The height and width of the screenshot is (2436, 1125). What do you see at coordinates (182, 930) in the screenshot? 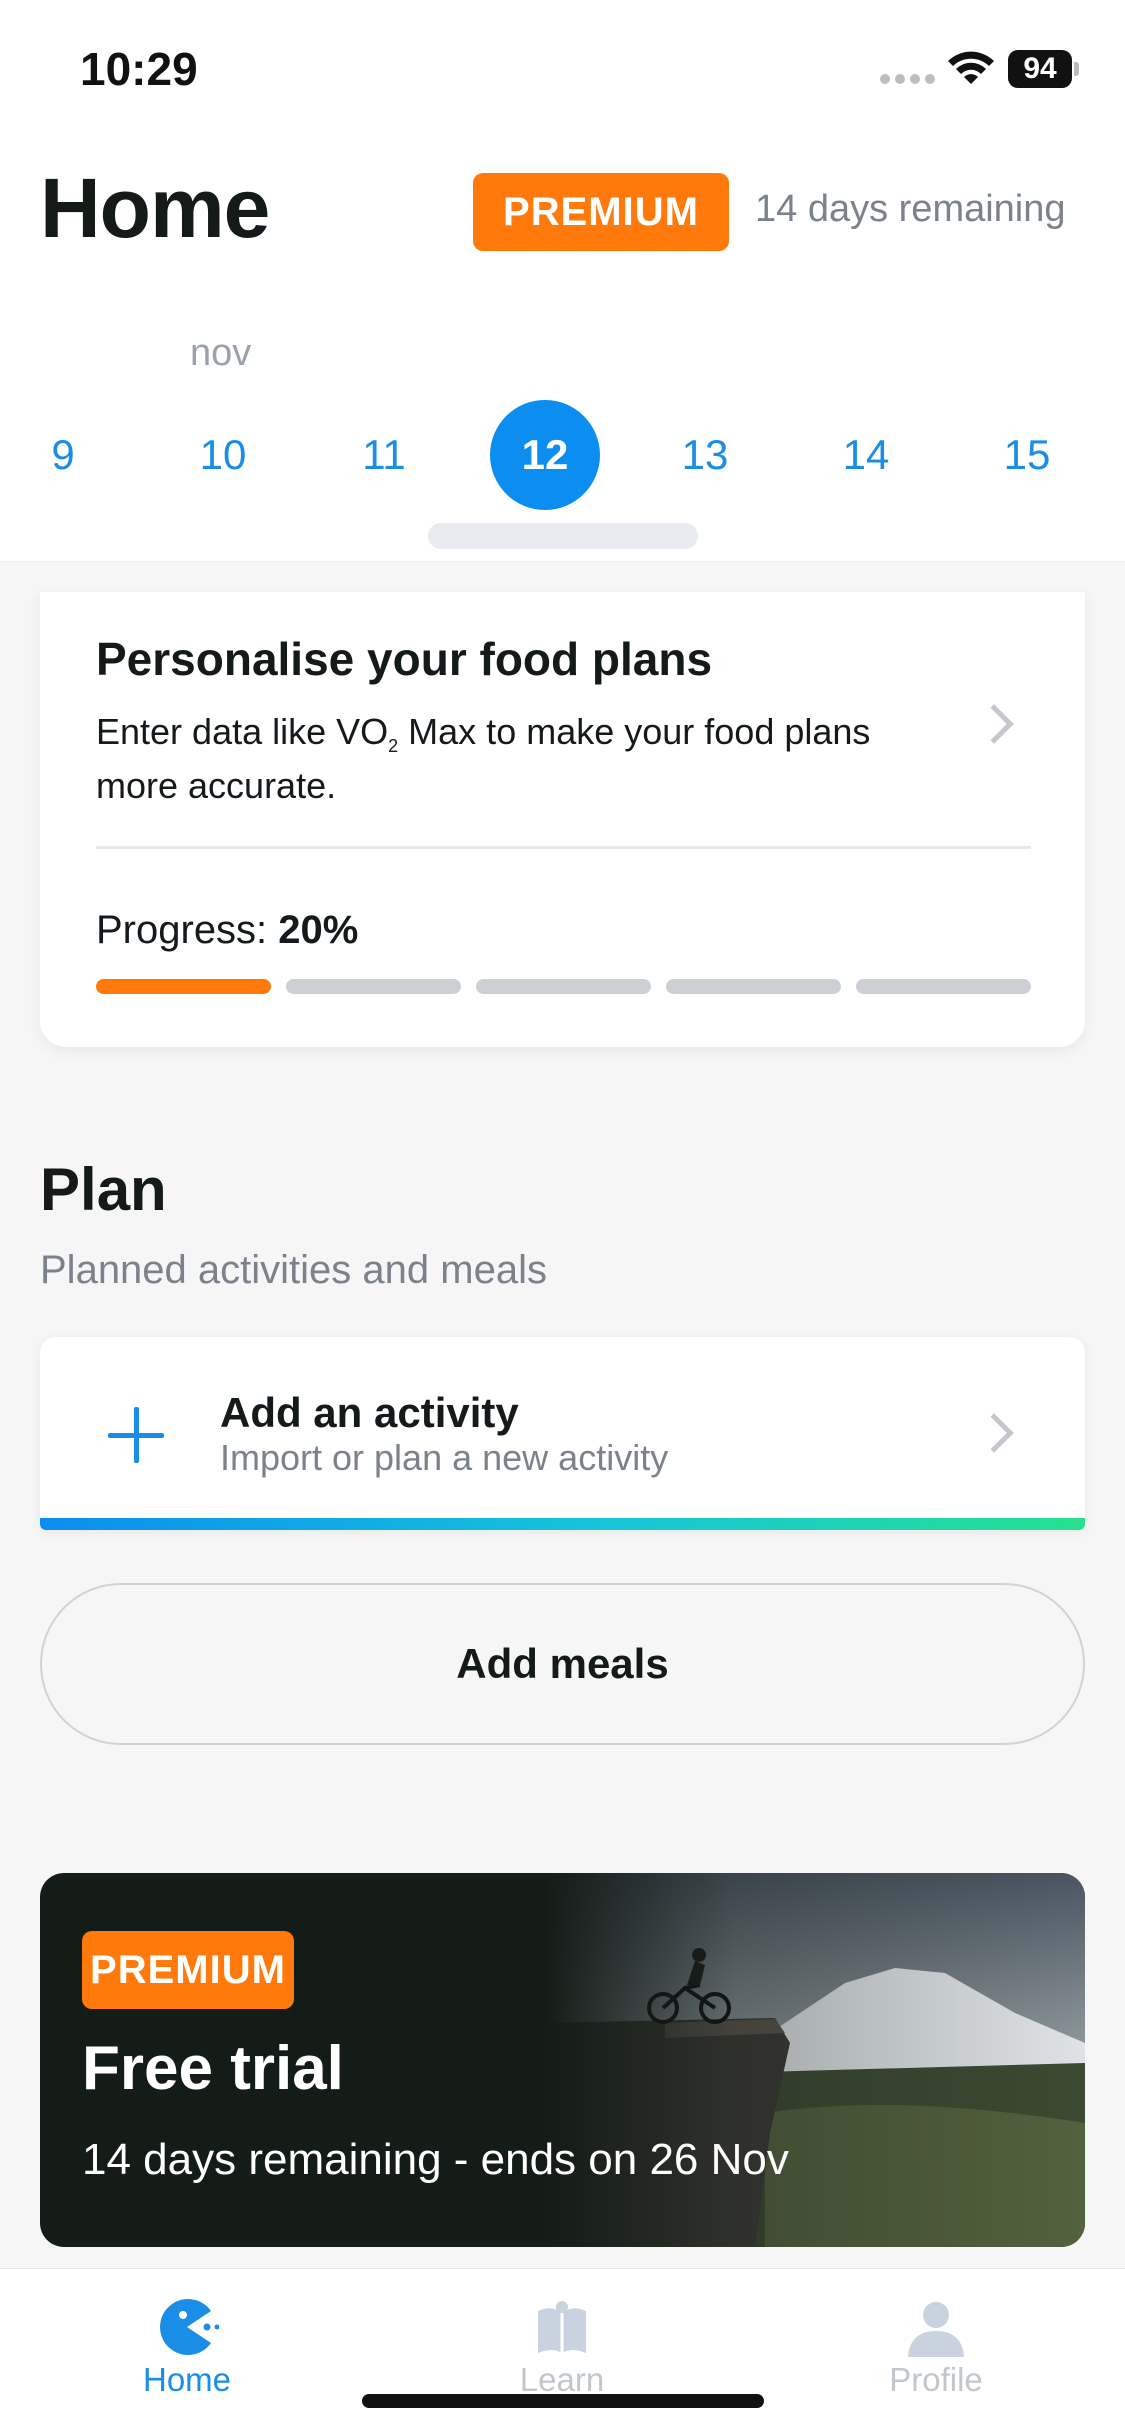
I see `progress-label-text: Progress:` at bounding box center [182, 930].